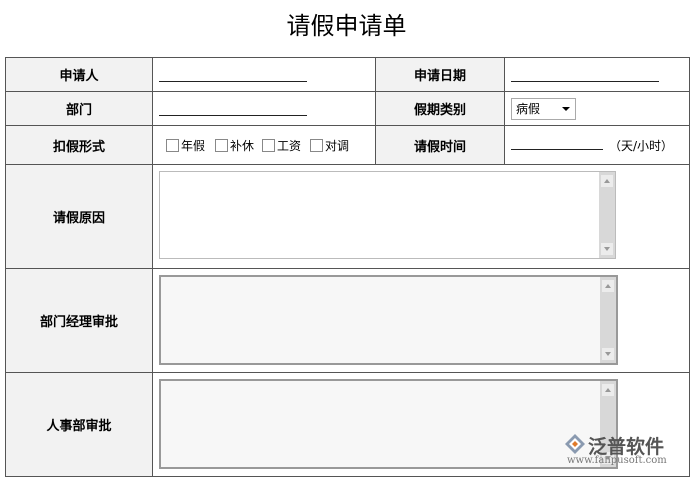  Describe the element at coordinates (585, 81) in the screenshot. I see `apply-date-field` at that location.